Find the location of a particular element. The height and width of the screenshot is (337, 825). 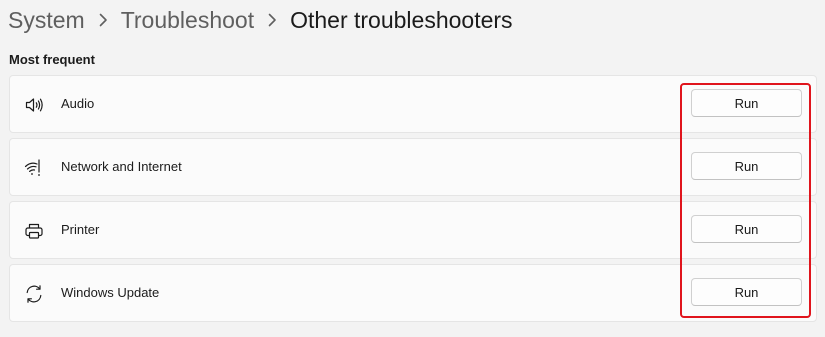

wifi-icon is located at coordinates (34, 168).